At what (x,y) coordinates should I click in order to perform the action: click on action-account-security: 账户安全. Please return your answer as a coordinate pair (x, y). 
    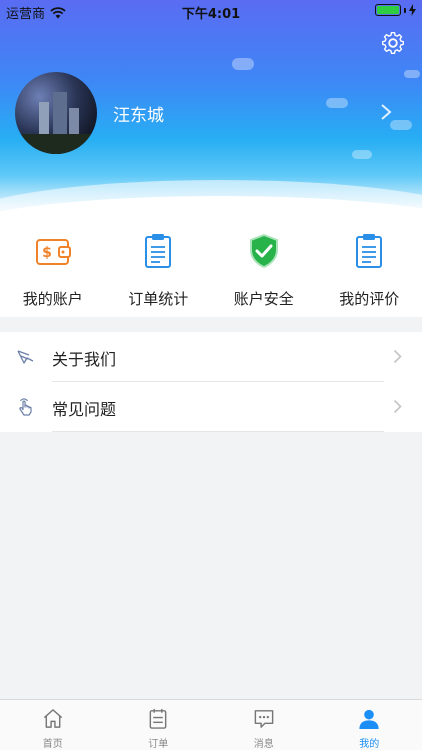
    Looking at the image, I should click on (264, 271).